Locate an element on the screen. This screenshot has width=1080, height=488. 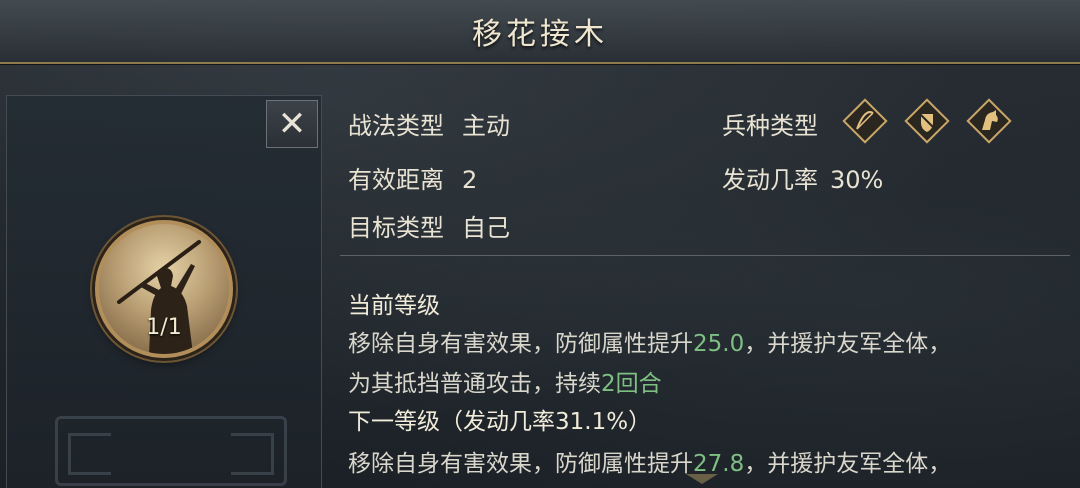
range-row: 有效距离 2 is located at coordinates (412, 177).